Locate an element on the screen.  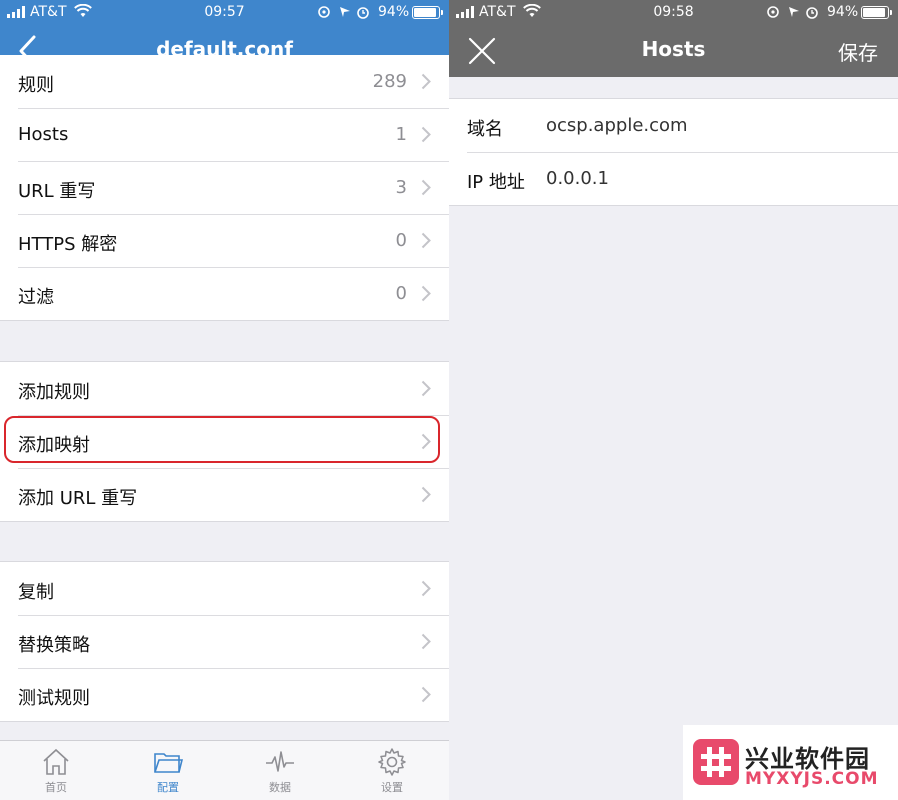
watermark-domain: MYXYJS.COM is located at coordinates (812, 779).